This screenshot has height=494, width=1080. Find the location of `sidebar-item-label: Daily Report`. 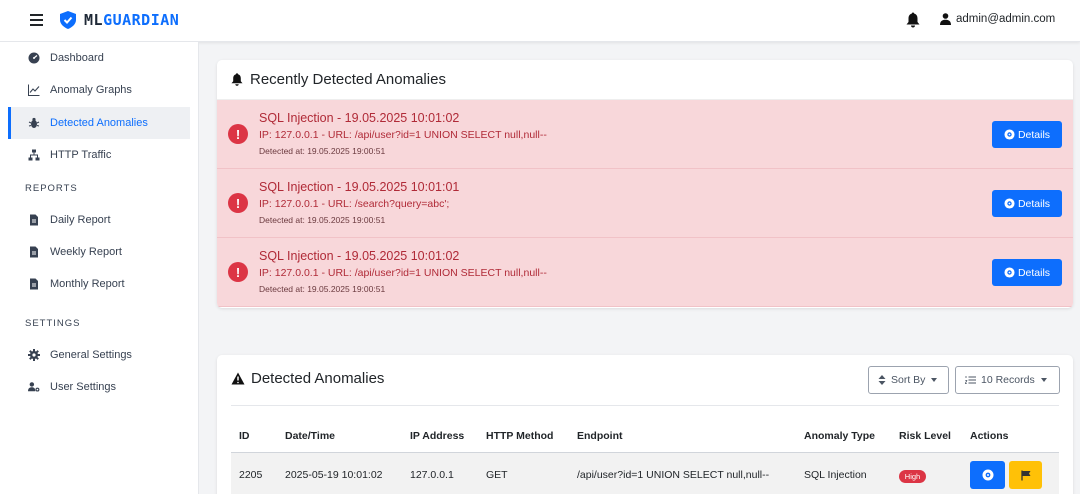

sidebar-item-label: Daily Report is located at coordinates (80, 220).